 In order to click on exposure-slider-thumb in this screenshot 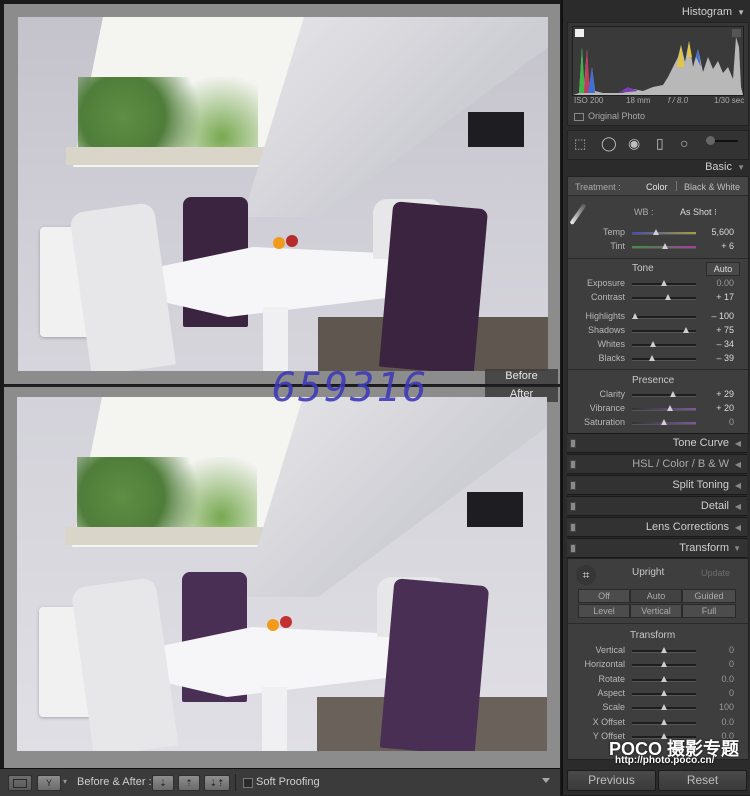, I will do `click(664, 283)`.